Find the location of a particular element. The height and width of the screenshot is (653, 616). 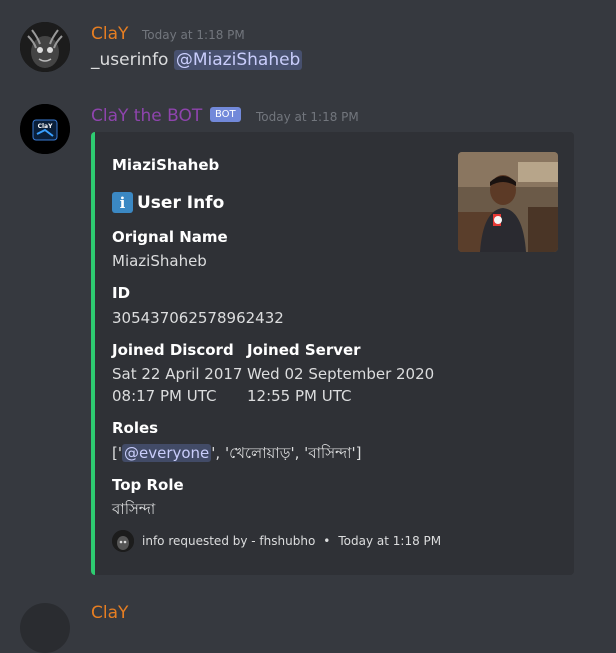

field-value-top-role: বাসিন্দা is located at coordinates (134, 509).